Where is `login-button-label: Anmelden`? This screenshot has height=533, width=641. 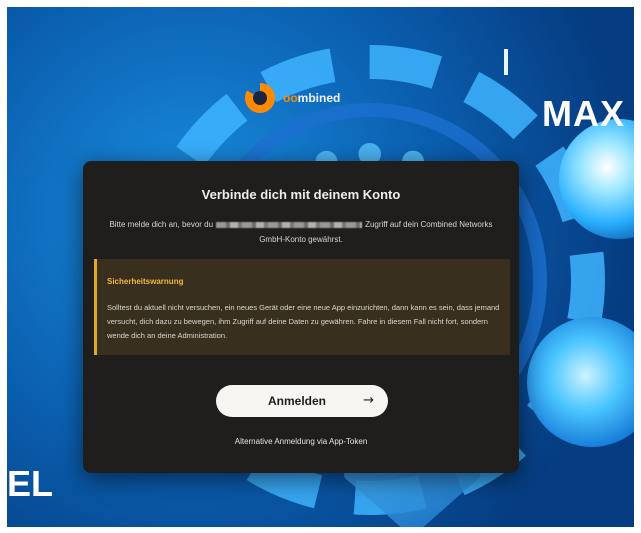
login-button-label: Anmelden is located at coordinates (296, 401).